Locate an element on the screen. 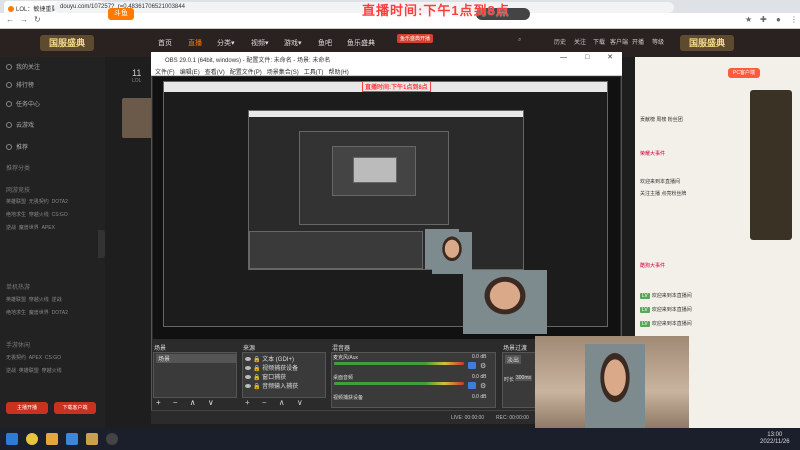  sidebar-game-row: 绝地求生 穿越火线 CS:GO is located at coordinates (37, 214).